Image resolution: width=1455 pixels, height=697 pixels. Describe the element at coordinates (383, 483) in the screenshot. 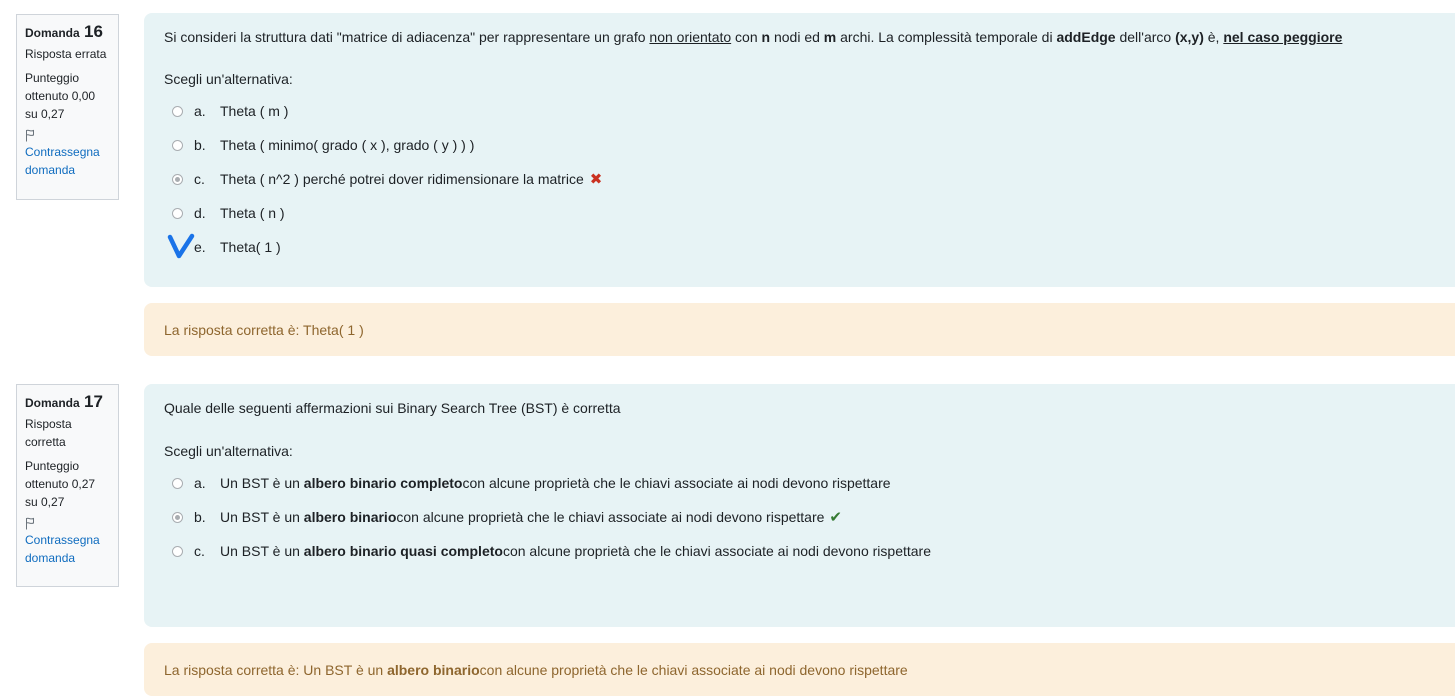

I see `option-text-bold: albero binario completo` at that location.